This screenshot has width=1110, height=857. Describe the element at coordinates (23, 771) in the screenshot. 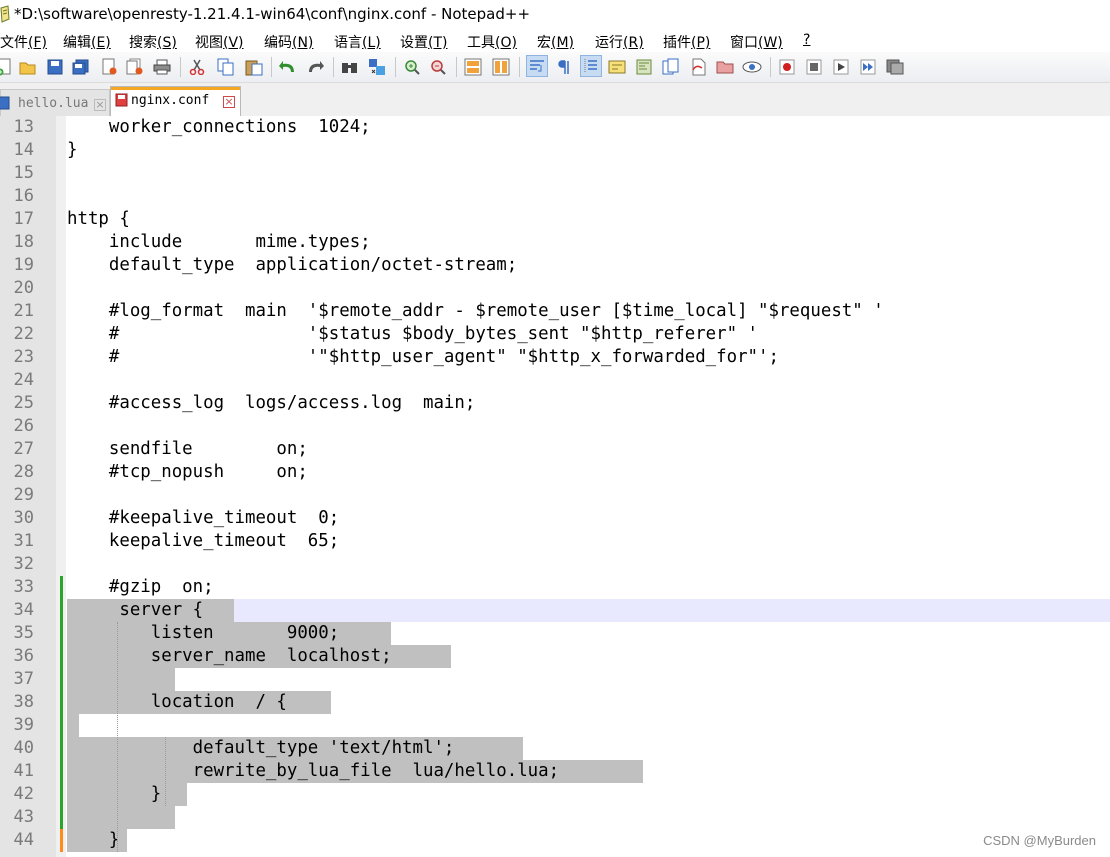

I see `line-number: 41` at that location.